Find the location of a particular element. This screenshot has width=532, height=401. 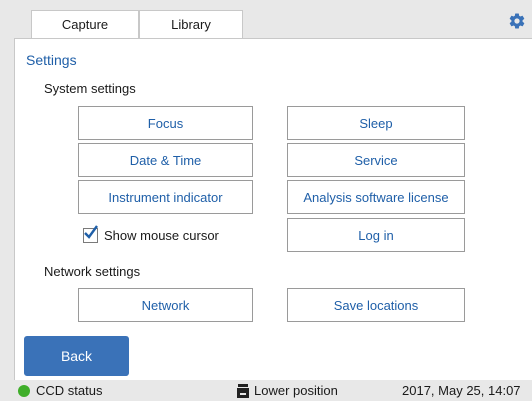

instrument-indicator-button: Instrument indicator is located at coordinates (165, 197).